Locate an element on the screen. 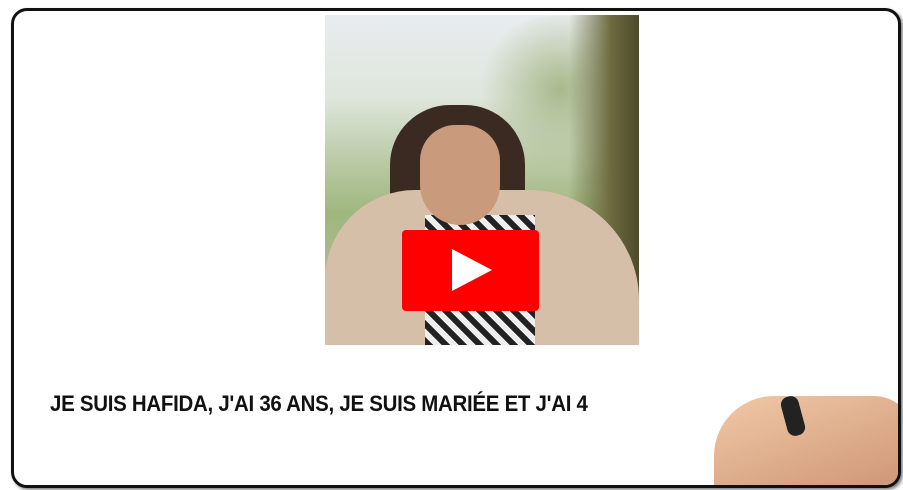  play-button is located at coordinates (470, 270).